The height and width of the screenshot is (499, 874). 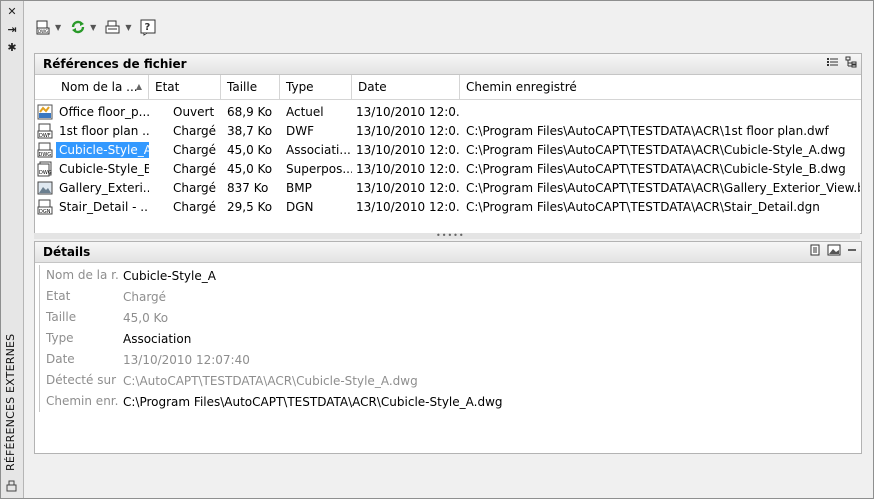 What do you see at coordinates (248, 187) in the screenshot?
I see `row-size: 837 Ko` at bounding box center [248, 187].